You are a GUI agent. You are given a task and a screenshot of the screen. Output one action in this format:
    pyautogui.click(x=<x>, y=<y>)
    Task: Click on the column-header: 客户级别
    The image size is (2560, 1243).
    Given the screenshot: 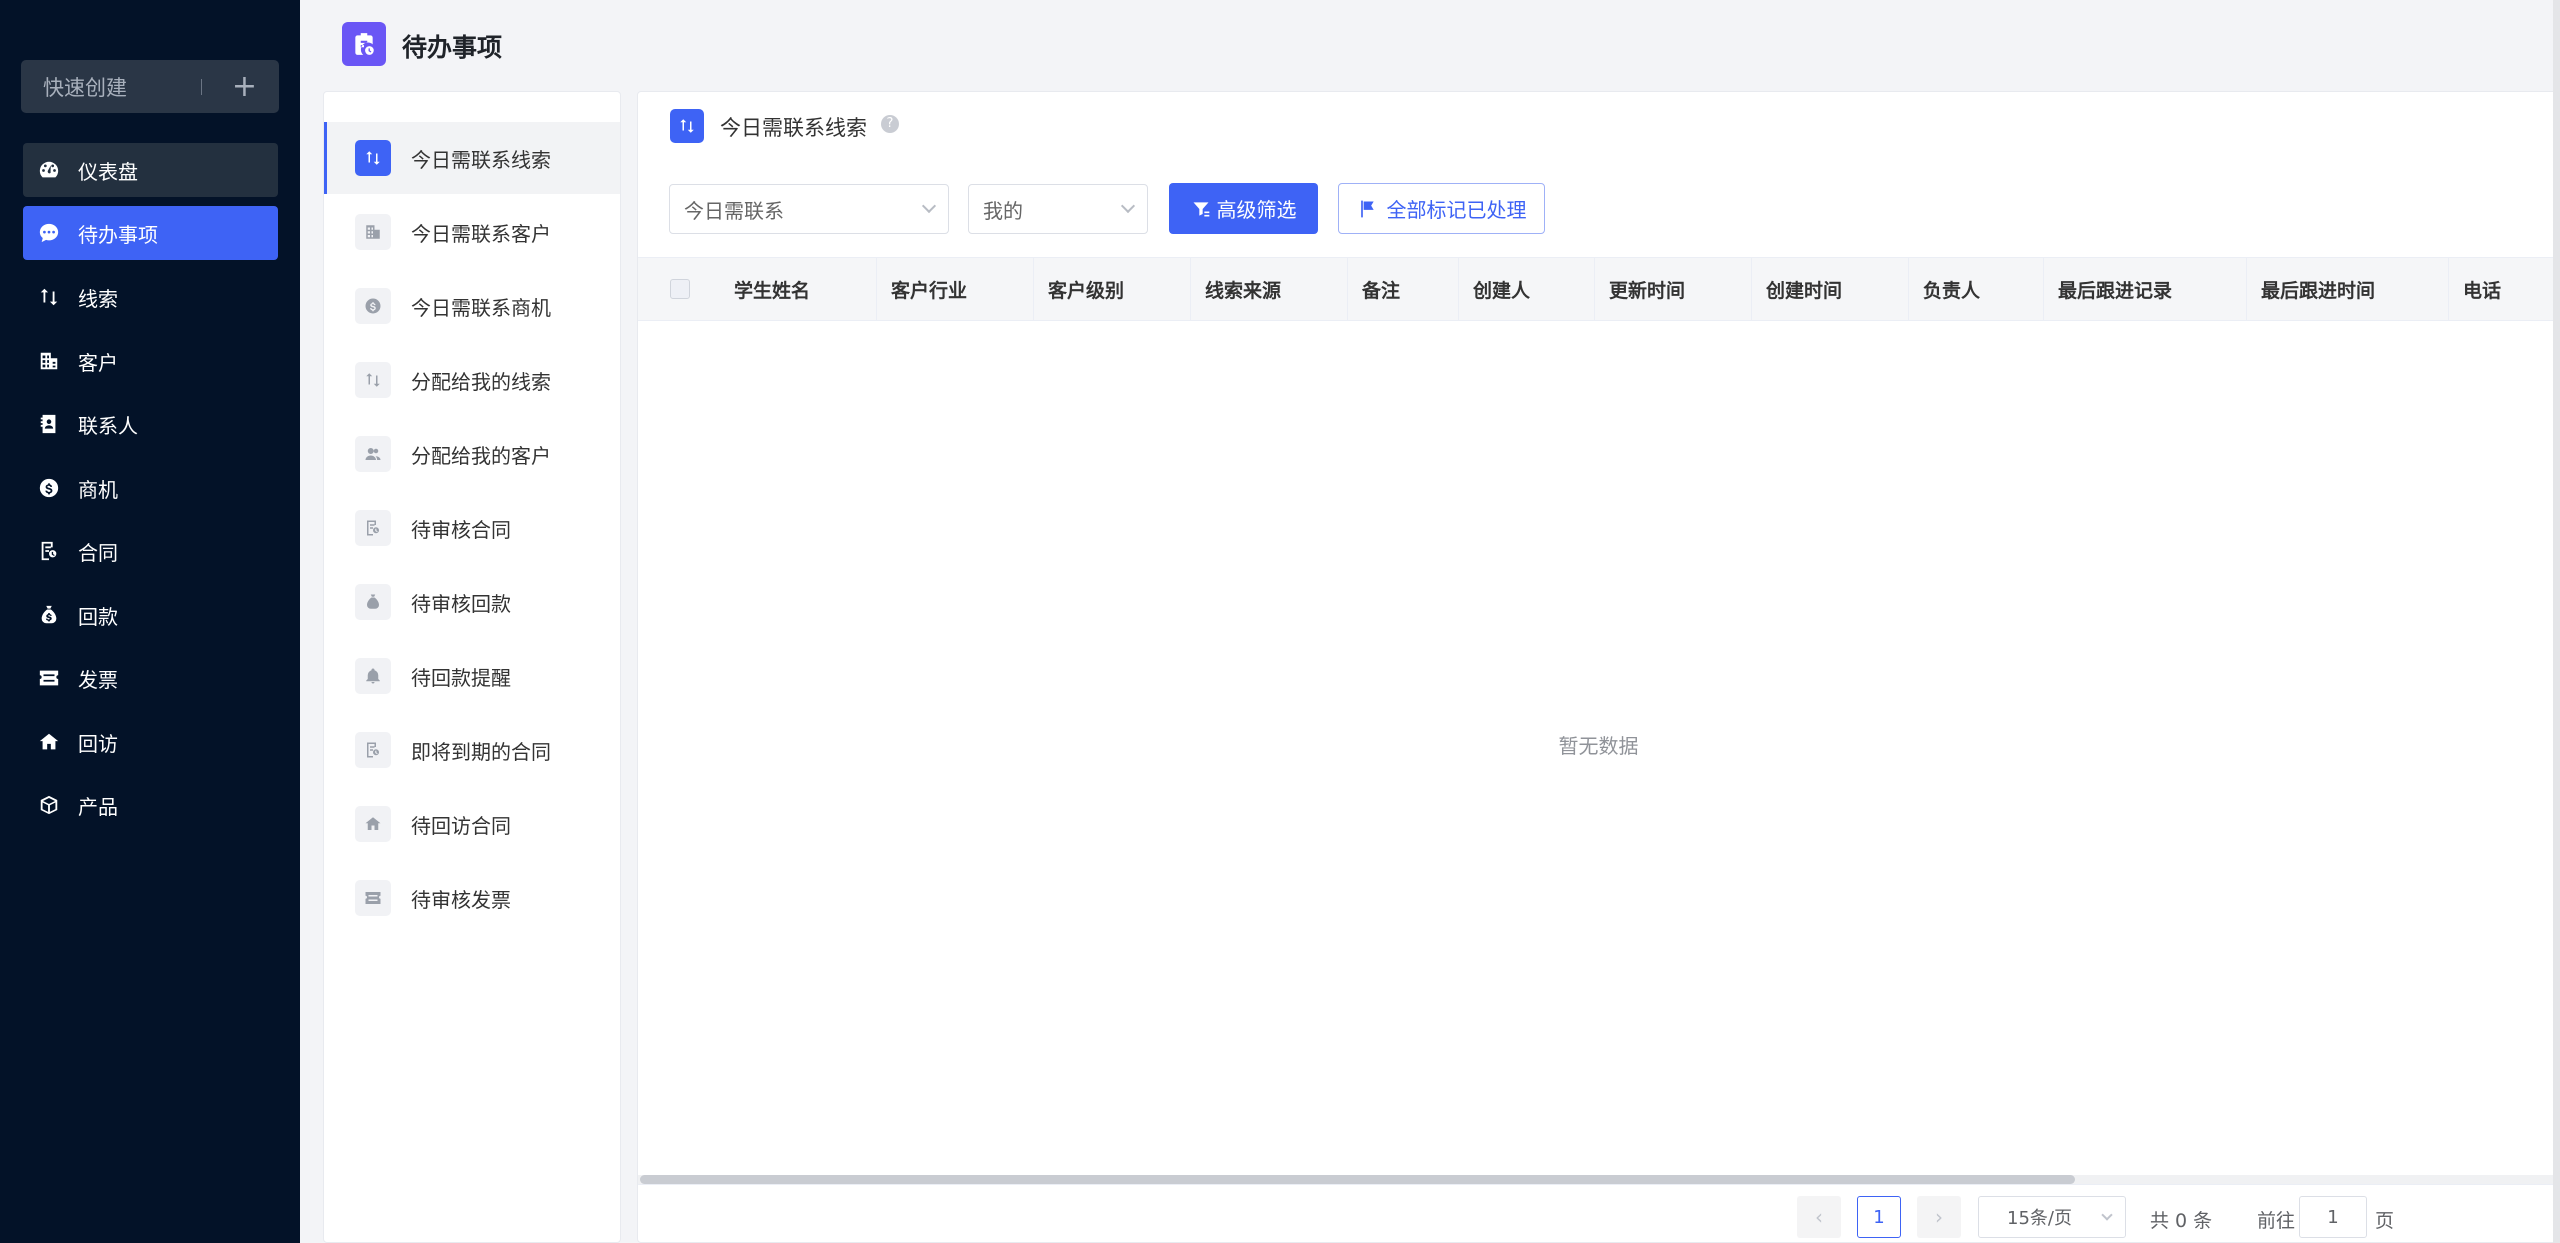 What is the action you would take?
    pyautogui.click(x=1112, y=289)
    